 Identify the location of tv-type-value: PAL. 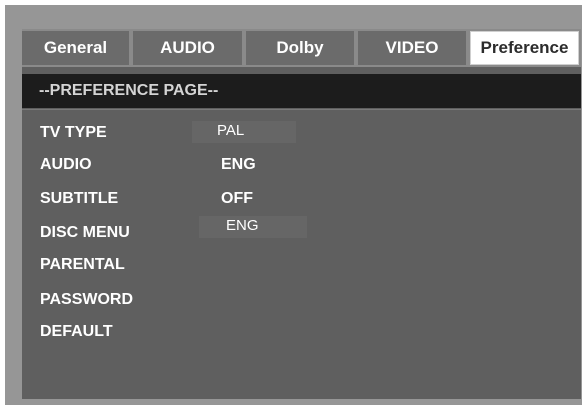
(244, 132).